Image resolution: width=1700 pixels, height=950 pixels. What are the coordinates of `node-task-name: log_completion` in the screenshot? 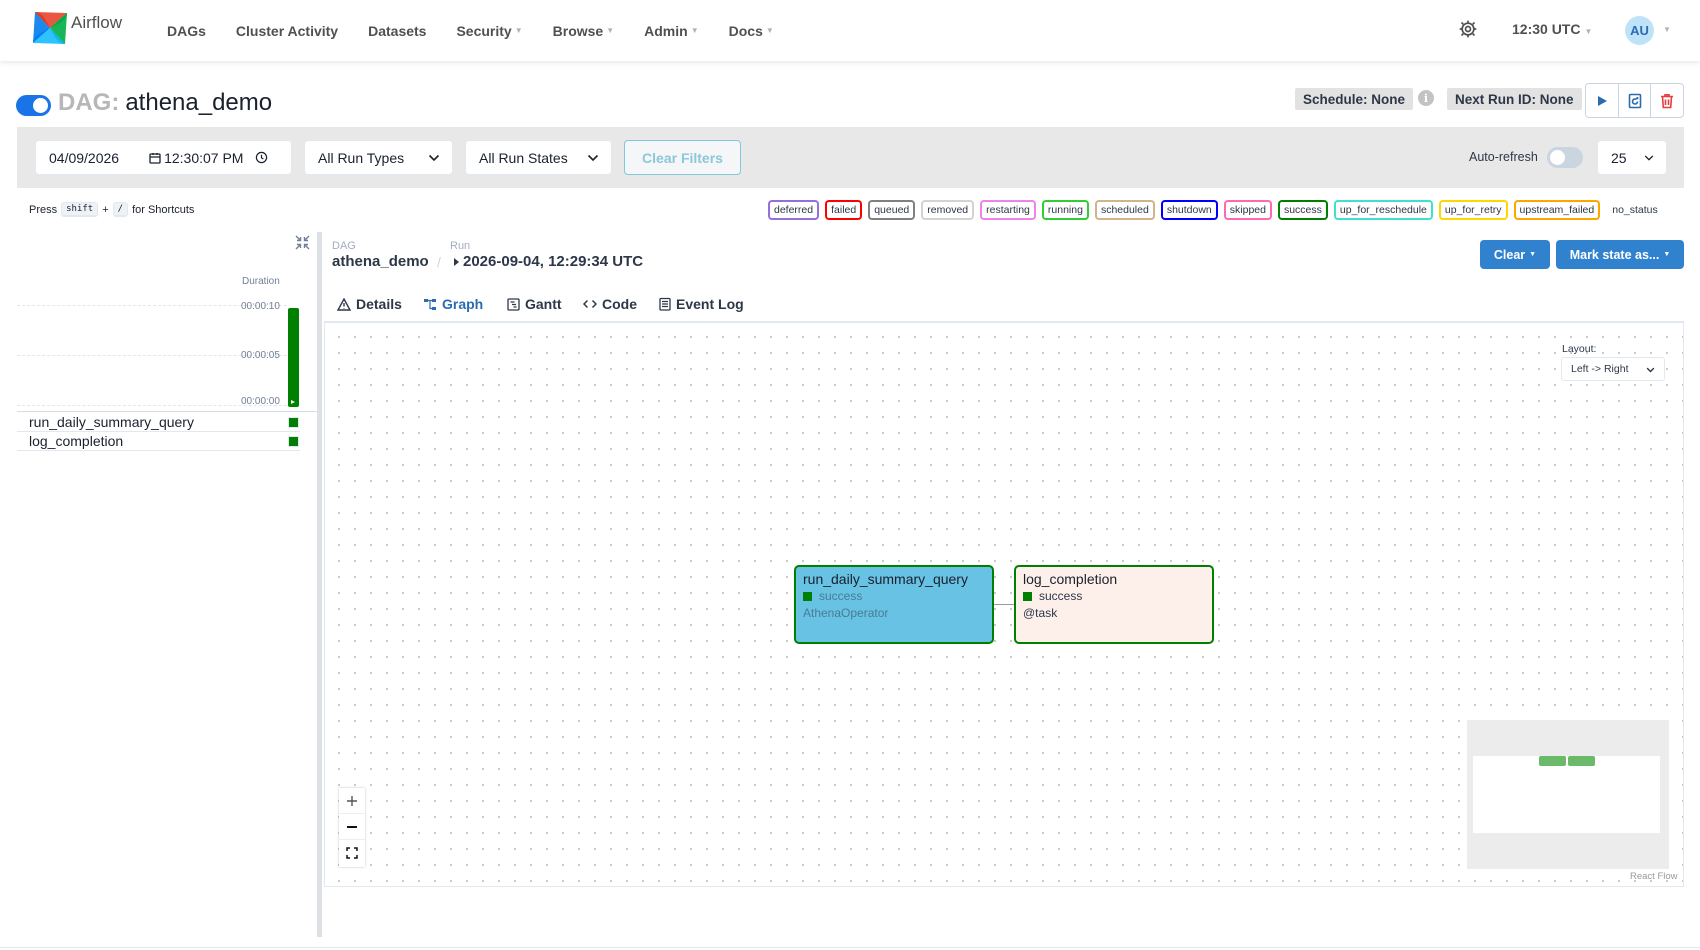 It's located at (1070, 579).